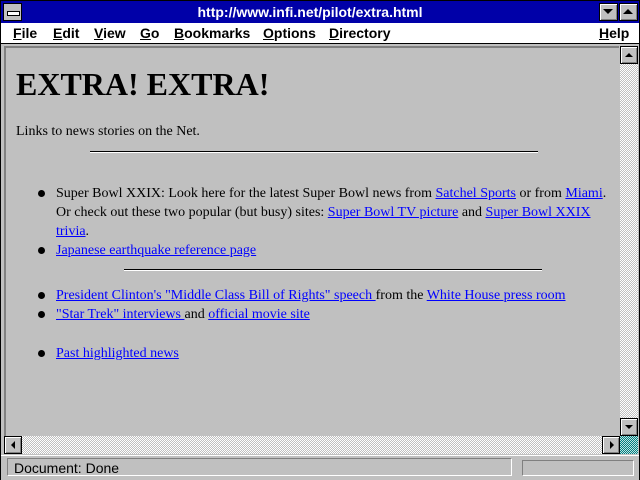  Describe the element at coordinates (259, 314) in the screenshot. I see `link-official-movie-site: official movie site` at that location.